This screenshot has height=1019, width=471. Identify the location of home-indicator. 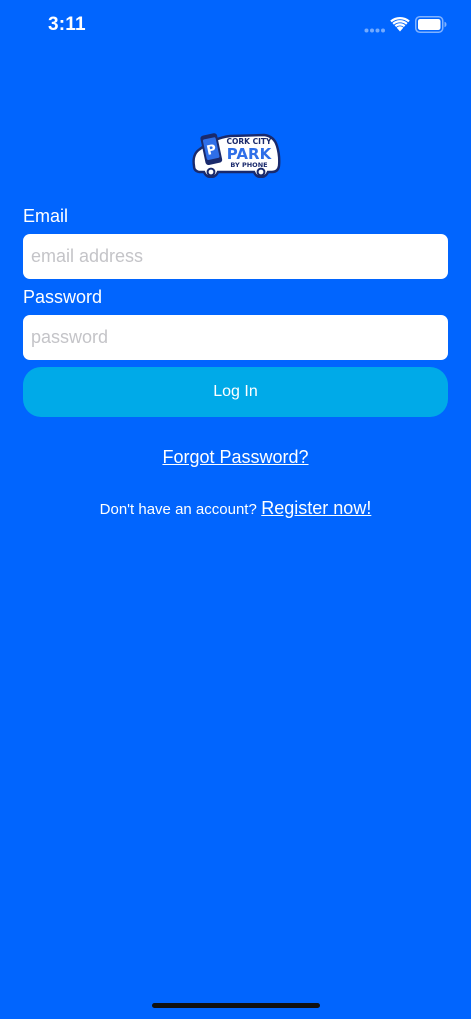
(236, 1005).